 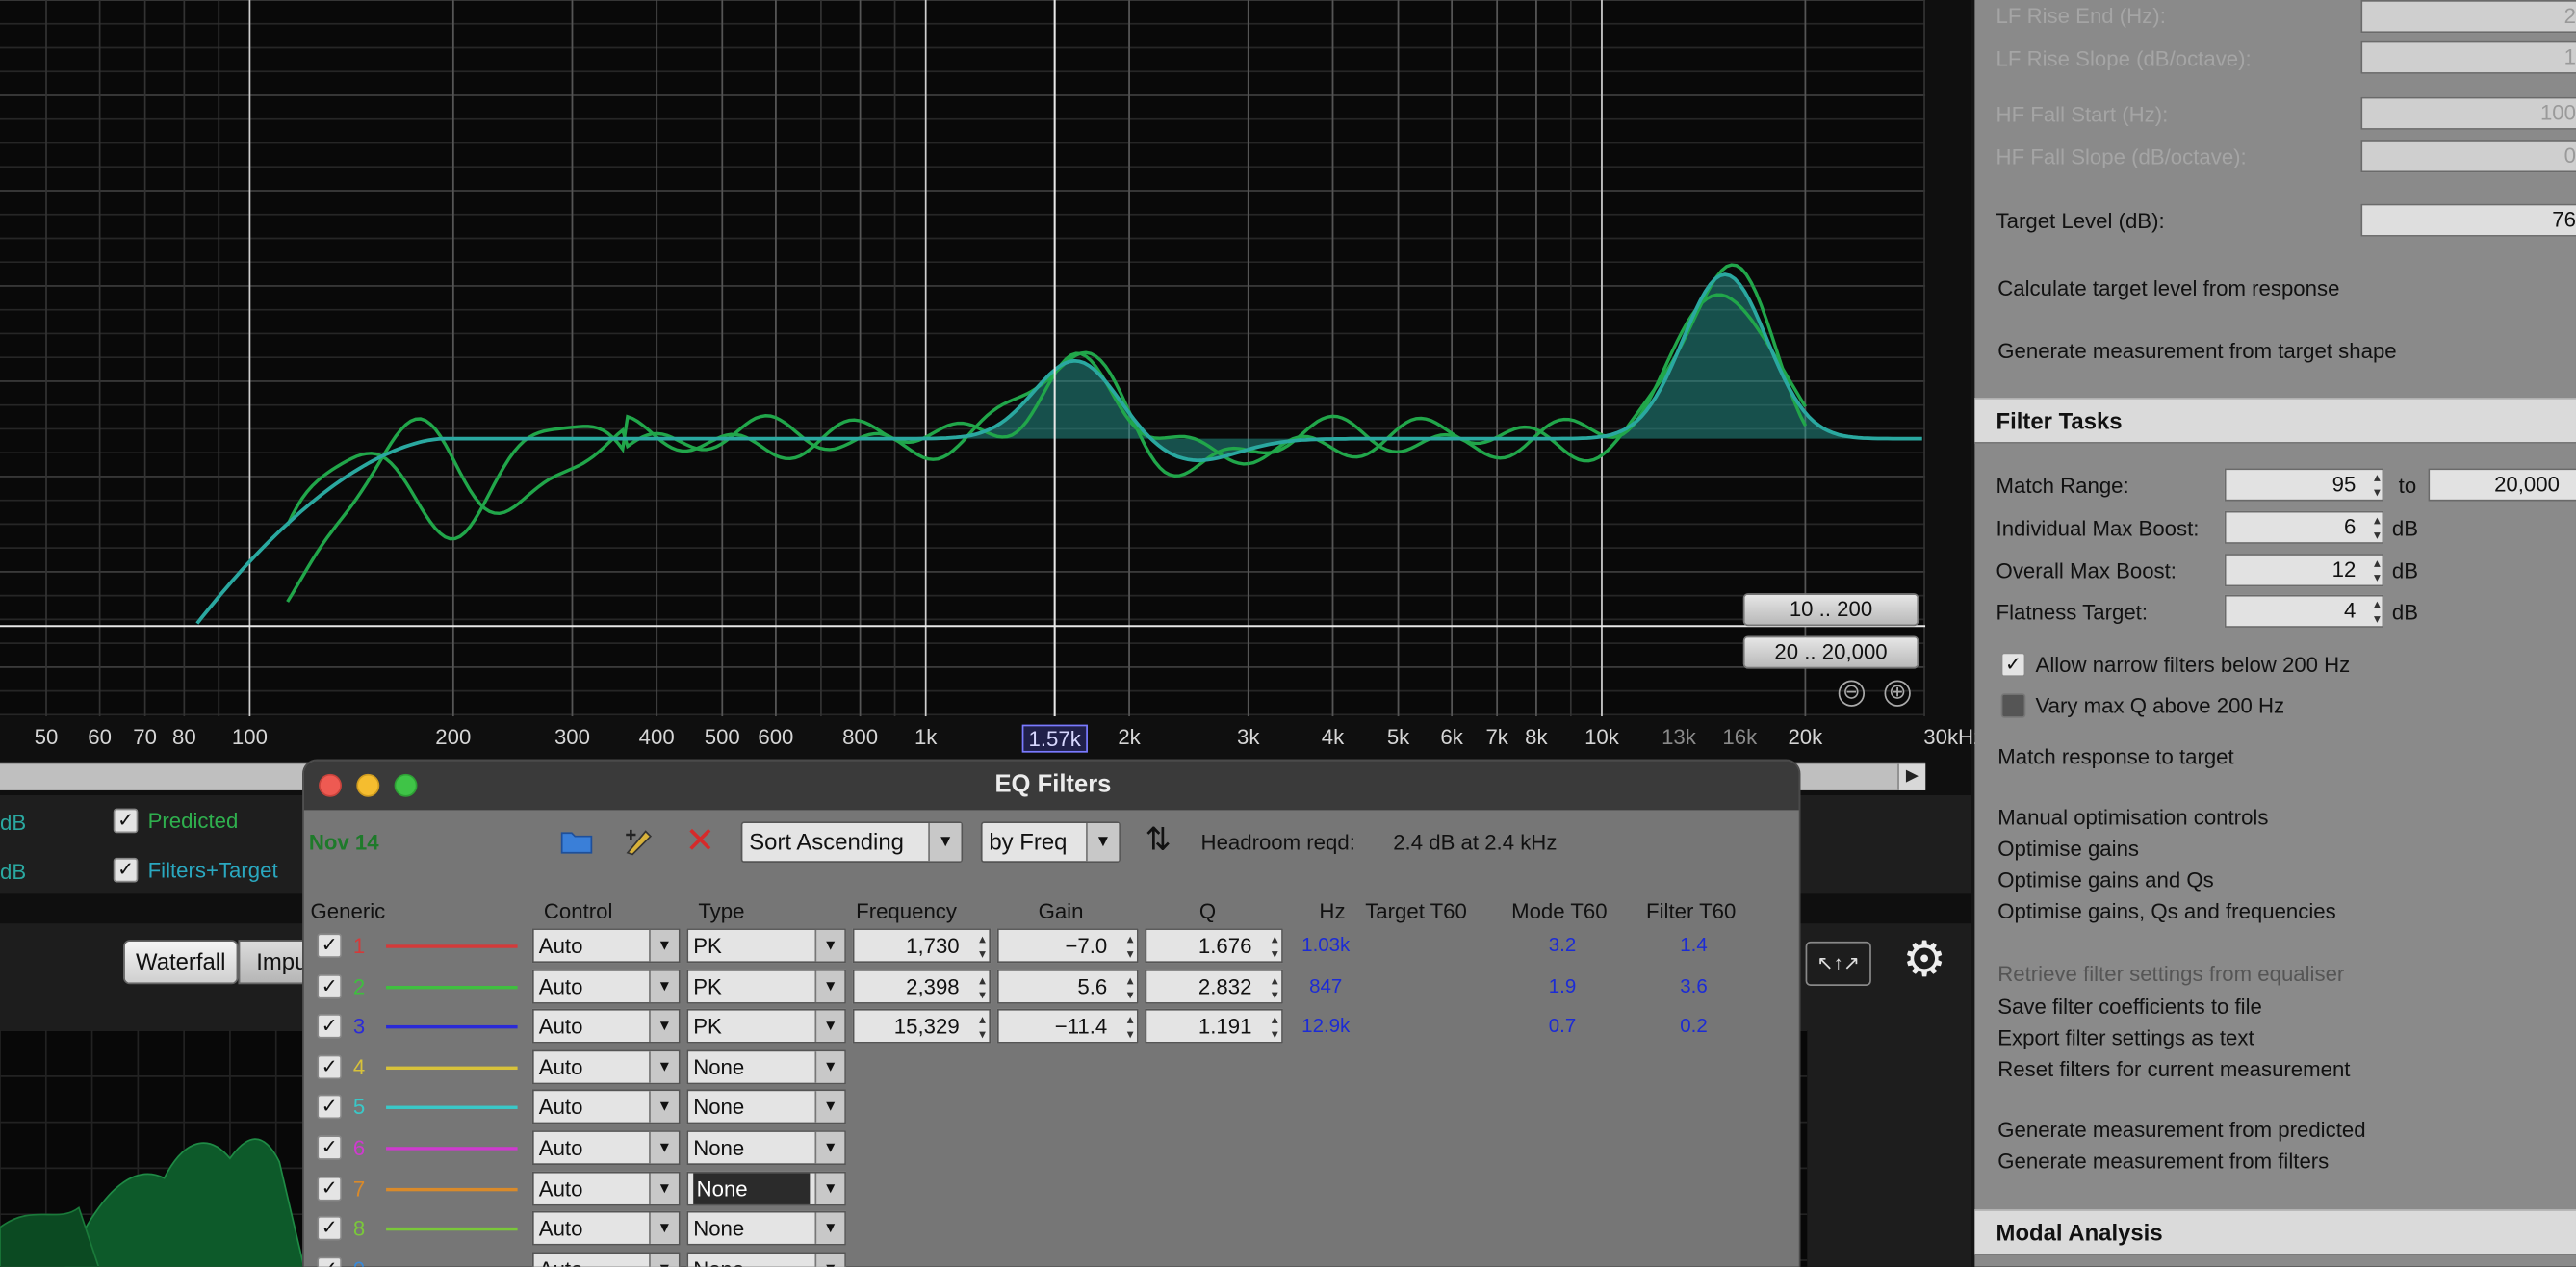 I want to click on export-text-link: Export filter settings as text, so click(x=2125, y=1037).